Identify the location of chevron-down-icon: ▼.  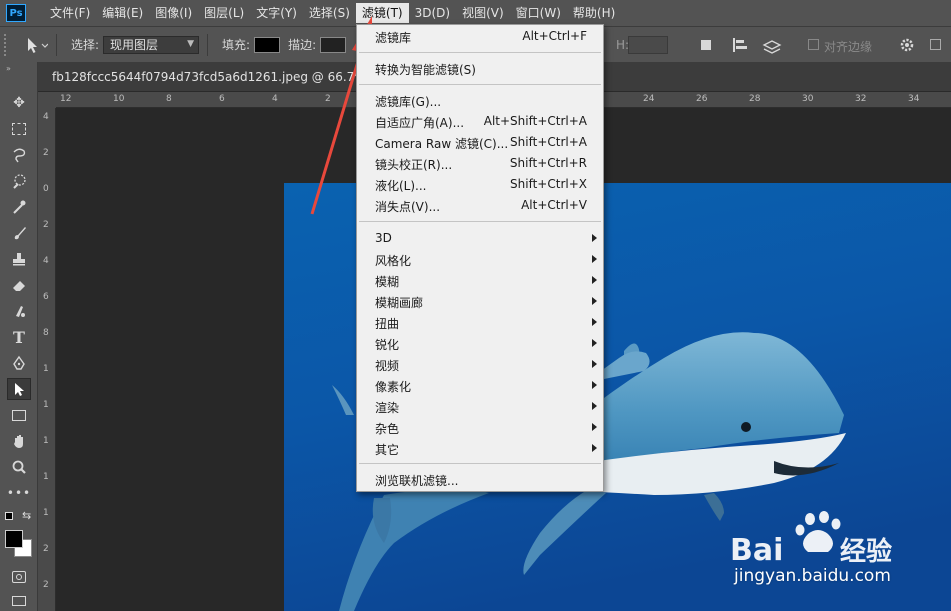
(191, 43).